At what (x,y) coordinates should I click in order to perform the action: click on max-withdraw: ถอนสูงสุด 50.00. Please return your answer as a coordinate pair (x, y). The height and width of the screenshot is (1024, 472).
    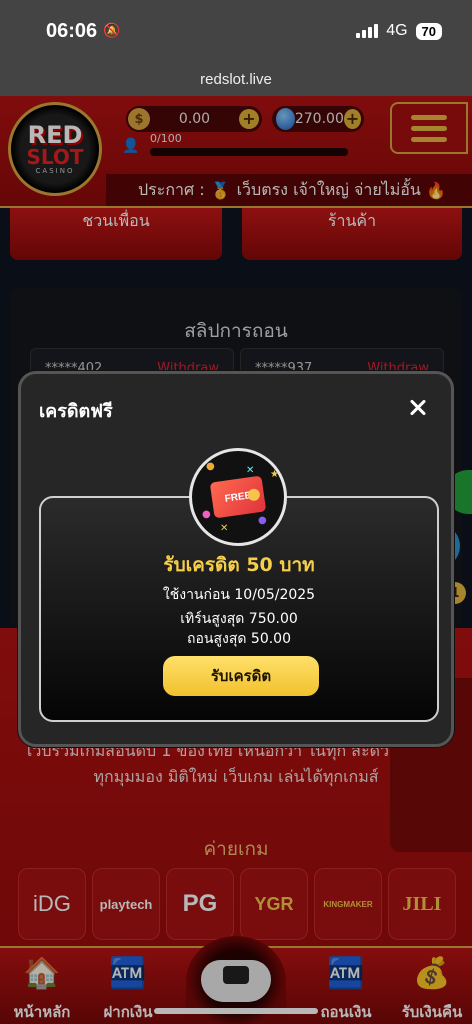
    Looking at the image, I should click on (238, 639).